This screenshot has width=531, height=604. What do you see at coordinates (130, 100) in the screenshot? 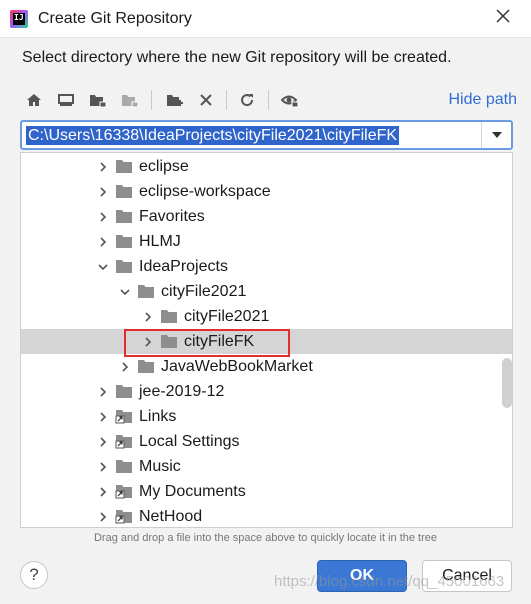
I see `module-folder-icon` at bounding box center [130, 100].